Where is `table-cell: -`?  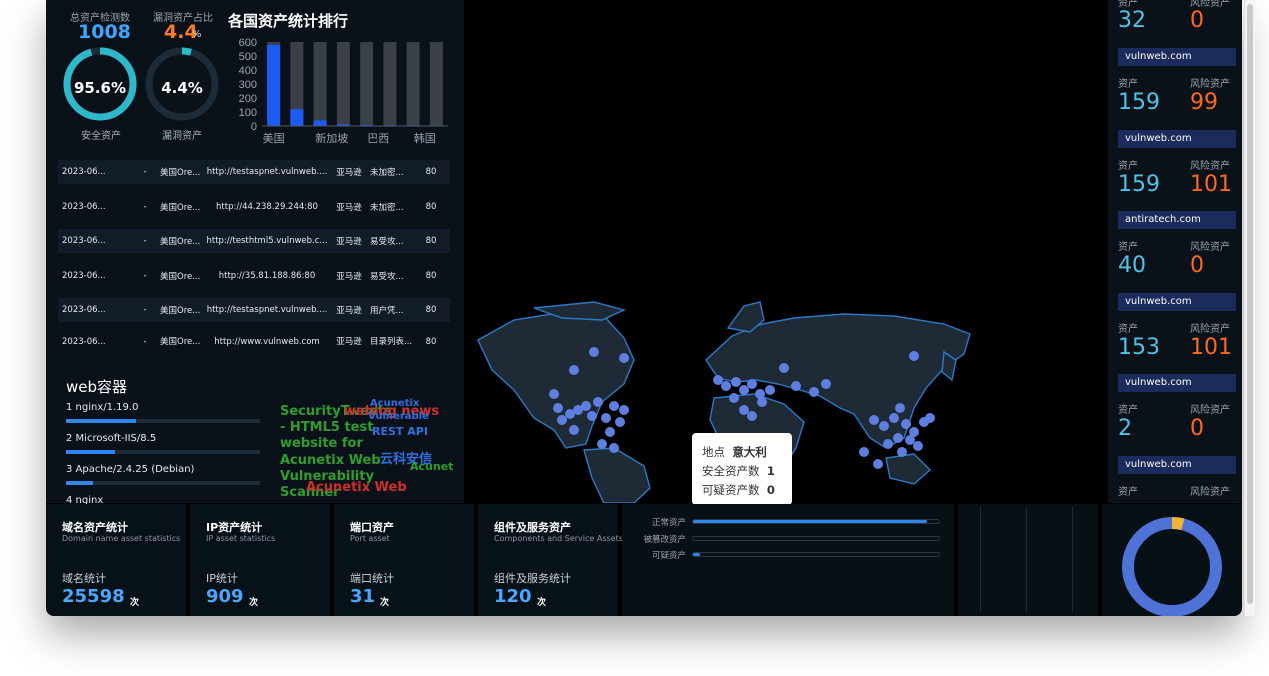 table-cell: - is located at coordinates (145, 310).